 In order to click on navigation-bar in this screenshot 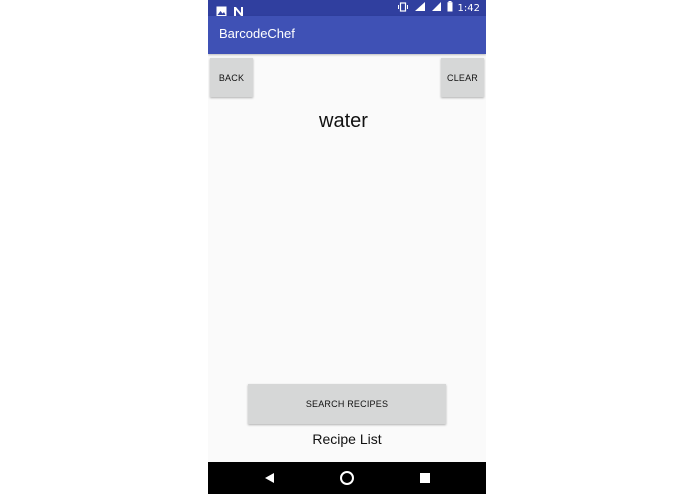, I will do `click(347, 478)`.